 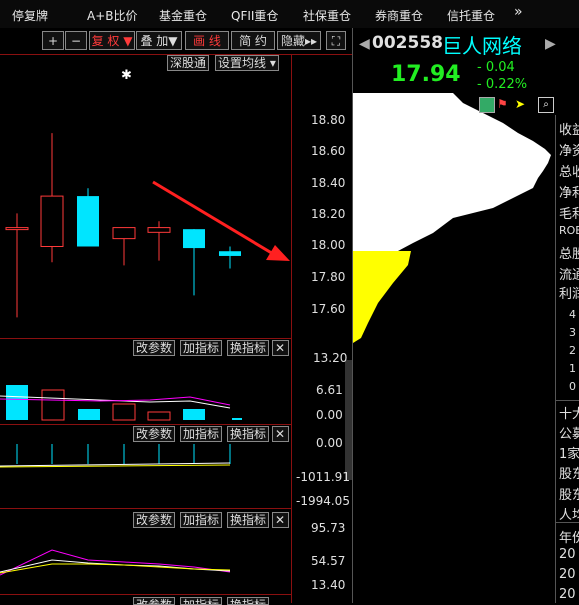 I want to click on expand-icon: ⛶, so click(x=336, y=40).